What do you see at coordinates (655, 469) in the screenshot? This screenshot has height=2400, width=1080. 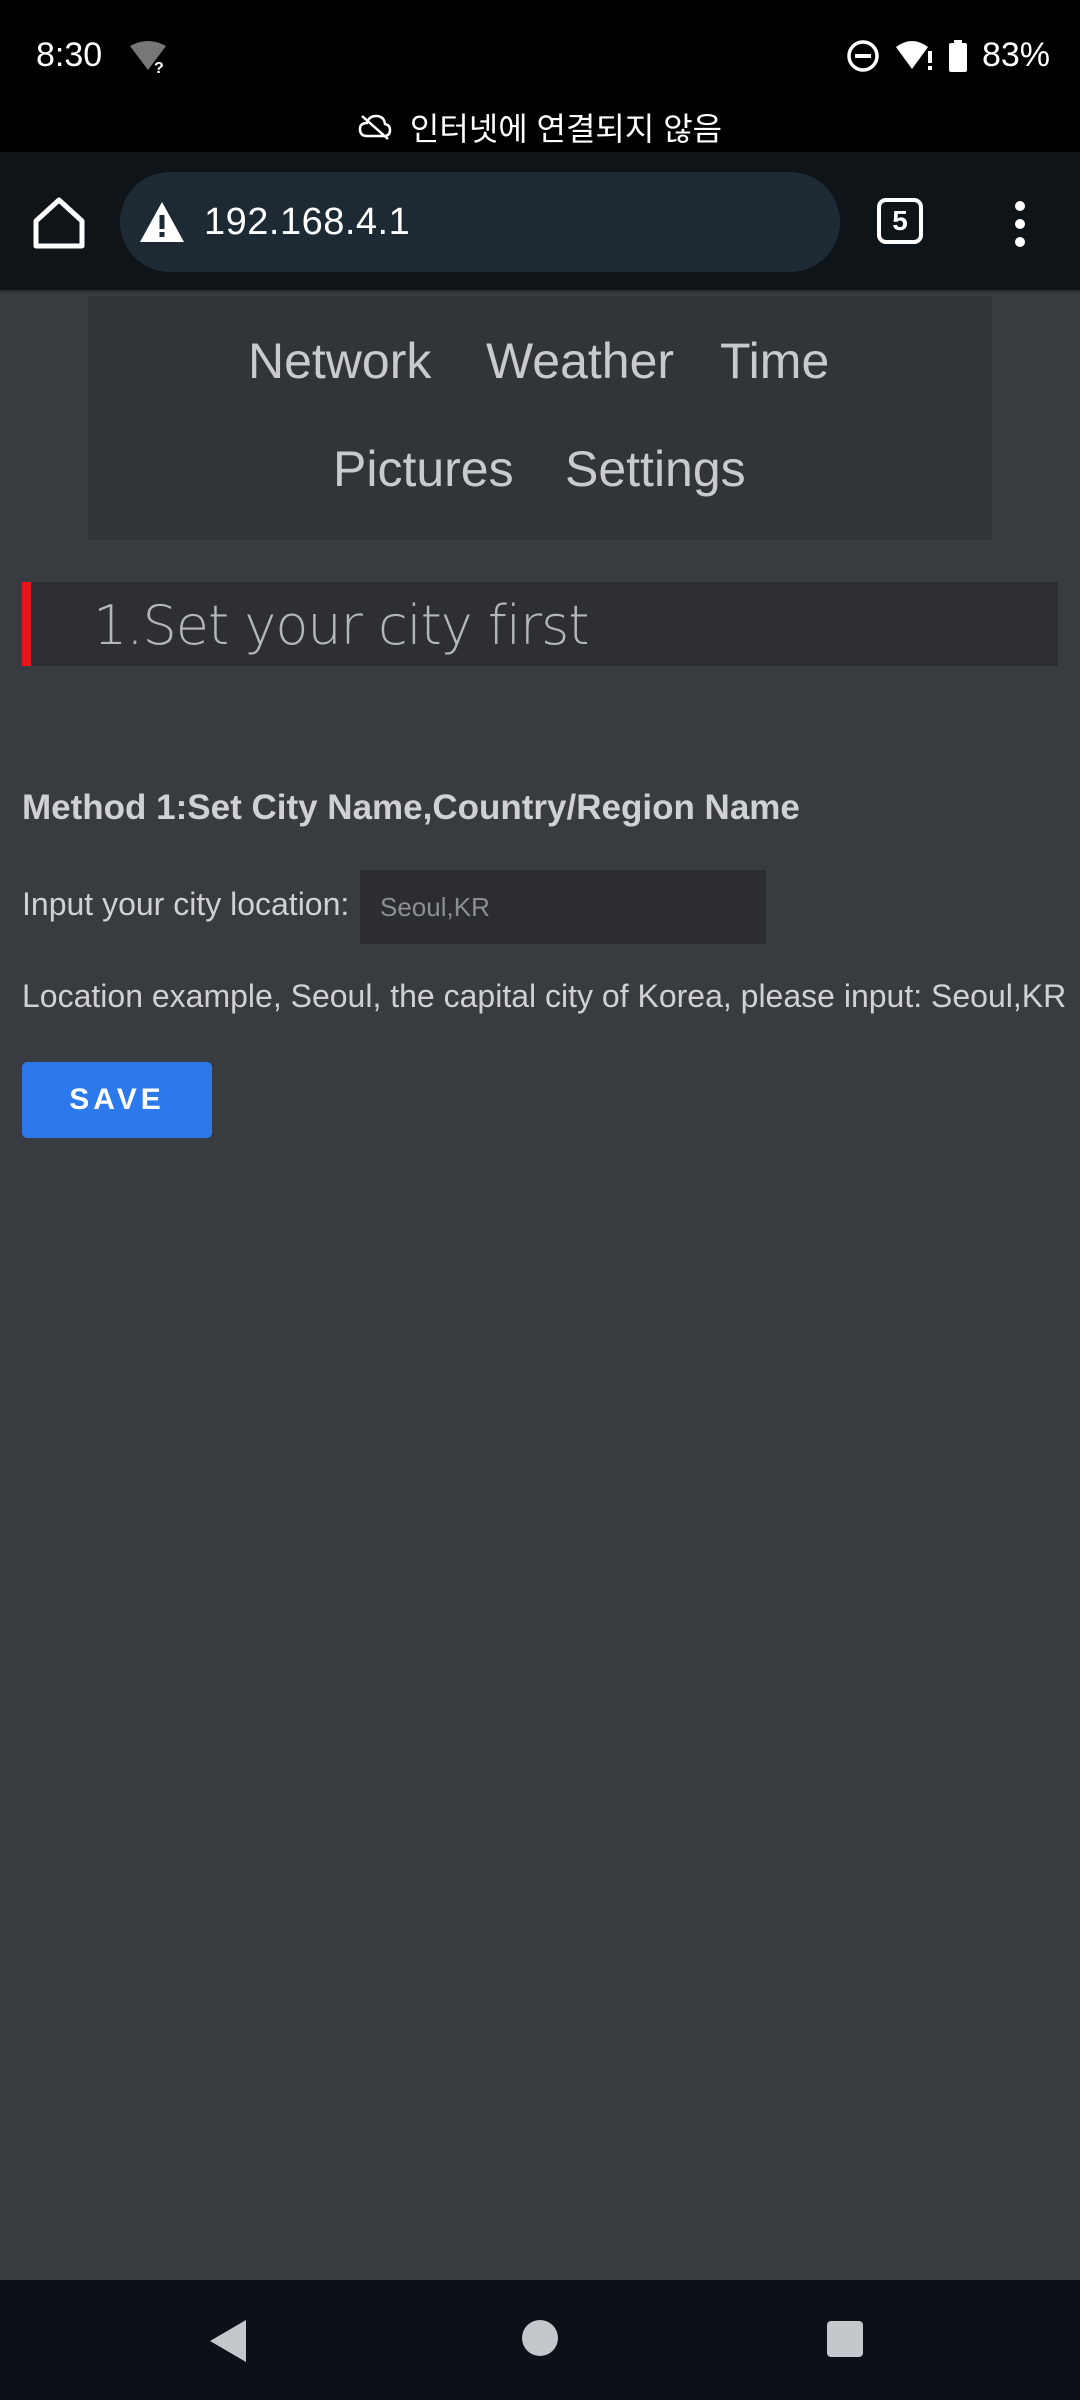 I see `nav-item-settings: Settings` at bounding box center [655, 469].